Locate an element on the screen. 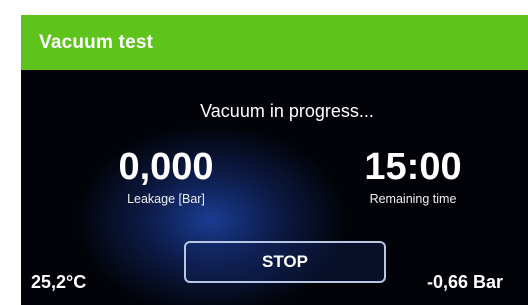 The width and height of the screenshot is (528, 305). remaining-time-readout: 15:00 Remaining time is located at coordinates (413, 177).